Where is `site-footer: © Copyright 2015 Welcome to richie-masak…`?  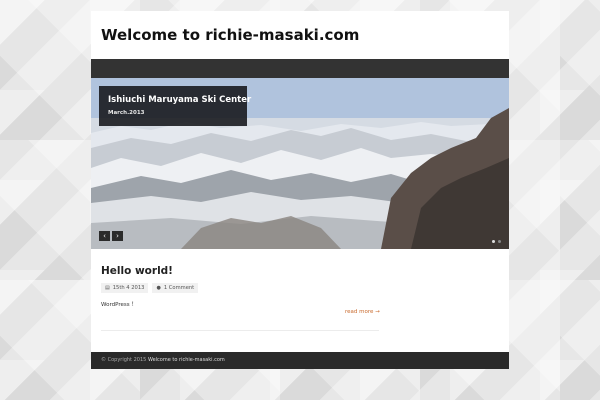
site-footer: © Copyright 2015 Welcome to richie-masak… is located at coordinates (300, 360).